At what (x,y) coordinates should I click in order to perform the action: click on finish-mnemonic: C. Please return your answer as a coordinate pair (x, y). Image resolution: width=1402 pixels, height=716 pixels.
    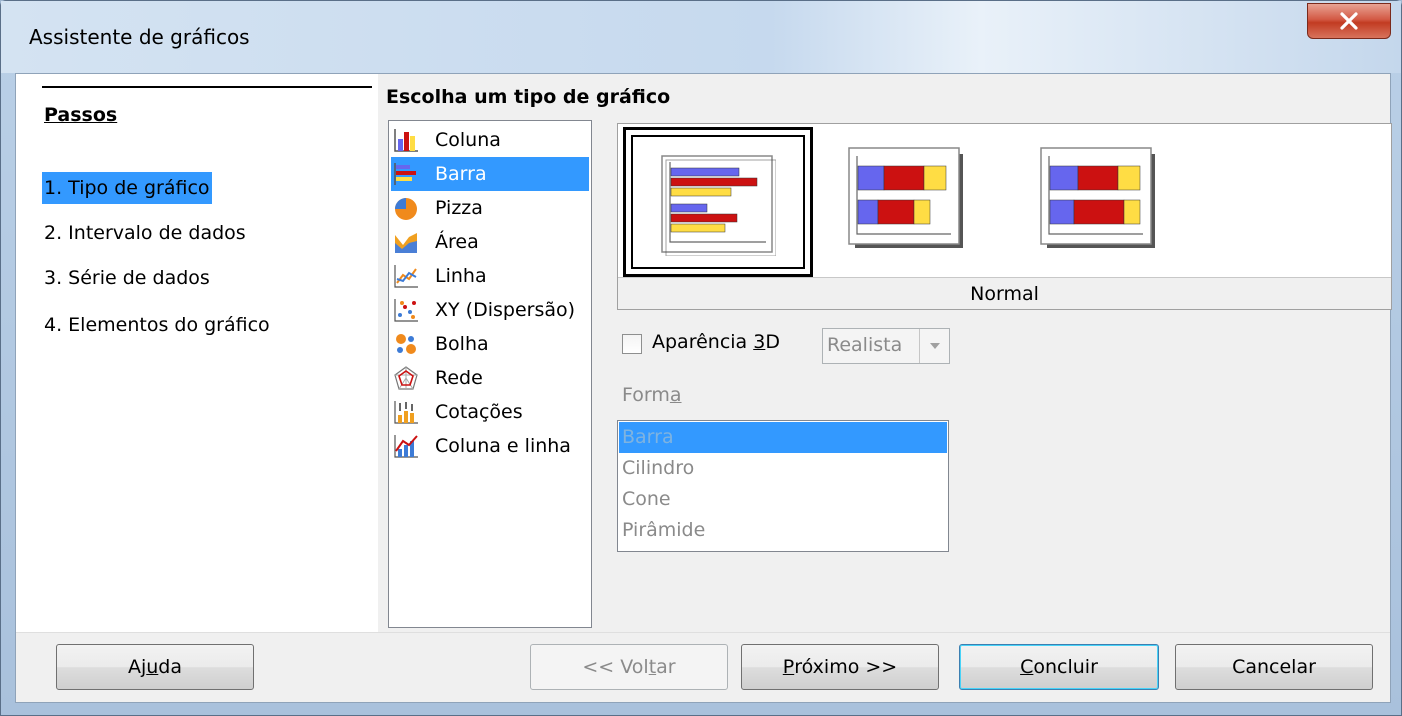
    Looking at the image, I should click on (1027, 667).